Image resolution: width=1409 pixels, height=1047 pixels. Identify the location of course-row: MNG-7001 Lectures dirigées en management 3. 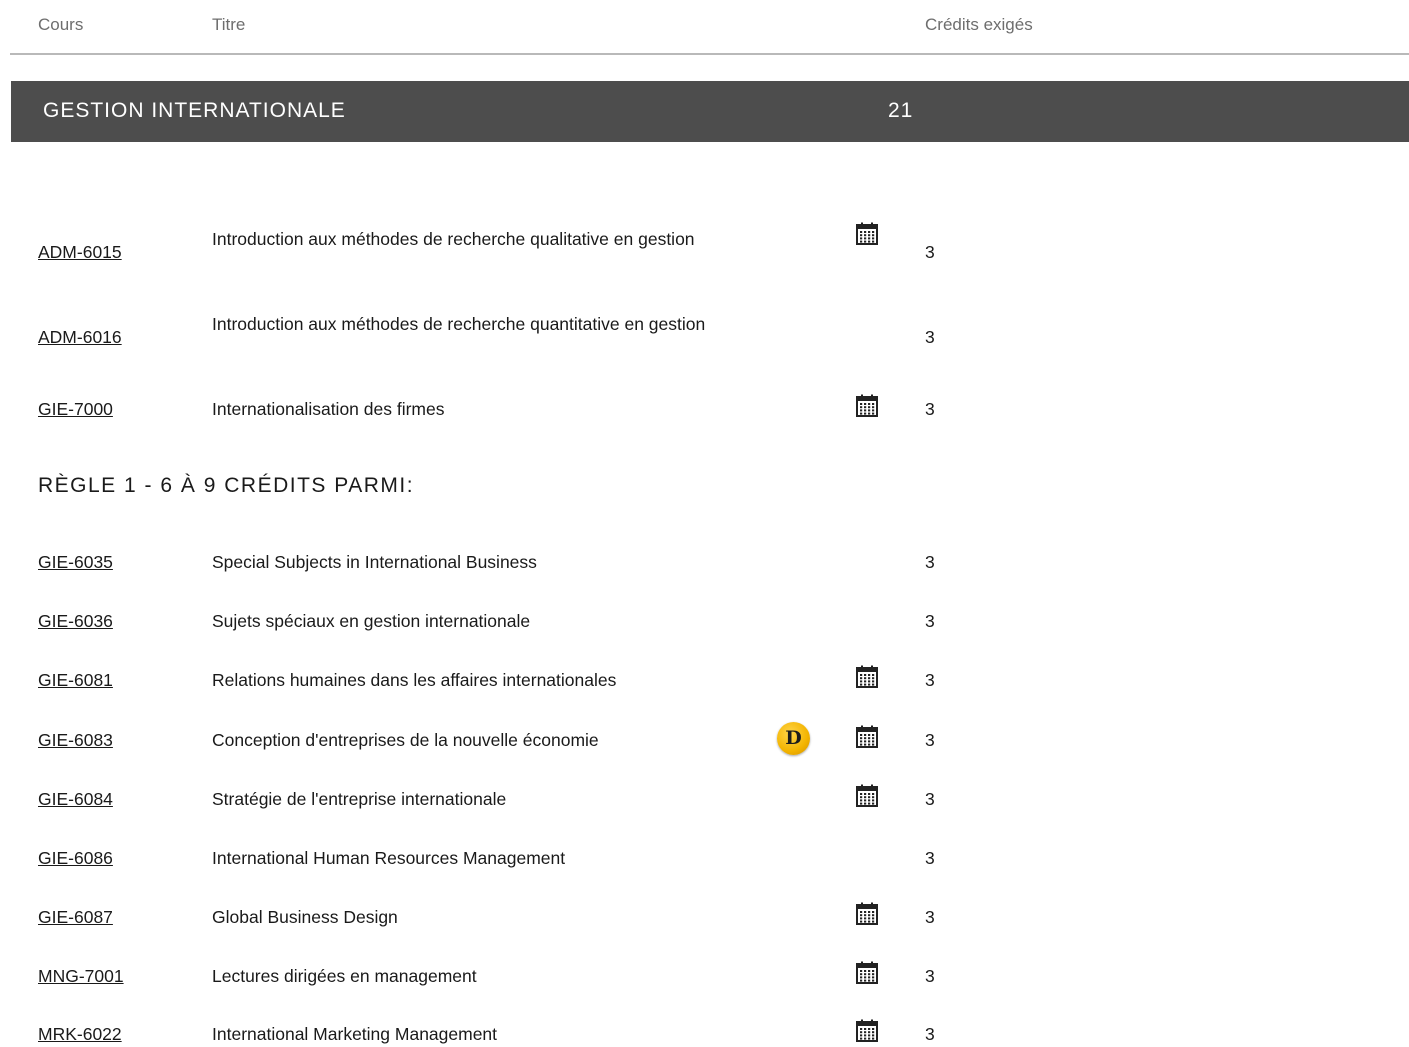
(704, 975).